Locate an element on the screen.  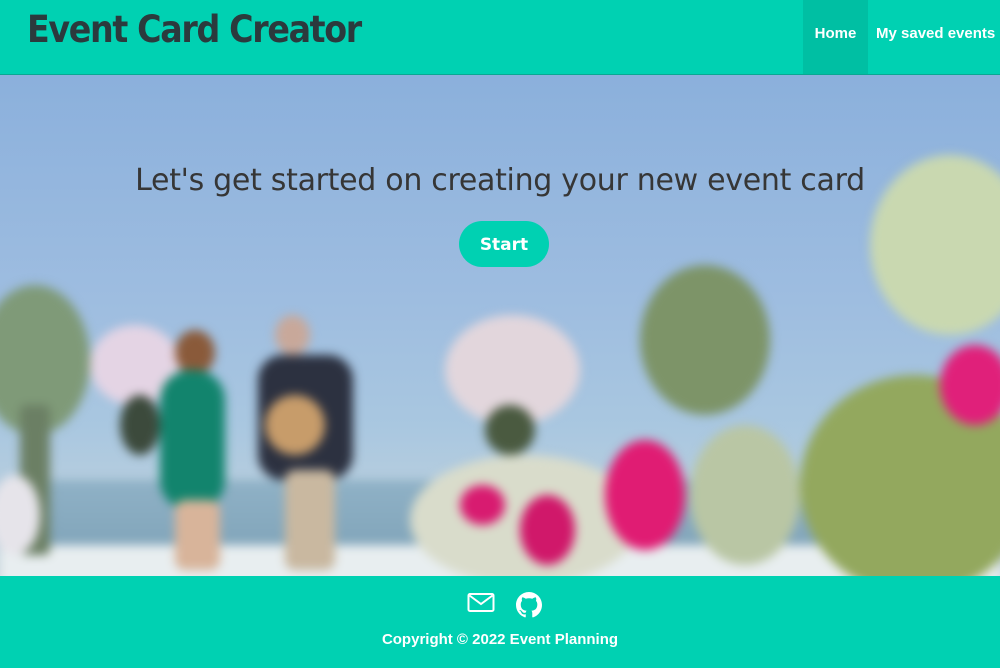
footer: Copyright © 2022 Event Planning is located at coordinates (500, 622).